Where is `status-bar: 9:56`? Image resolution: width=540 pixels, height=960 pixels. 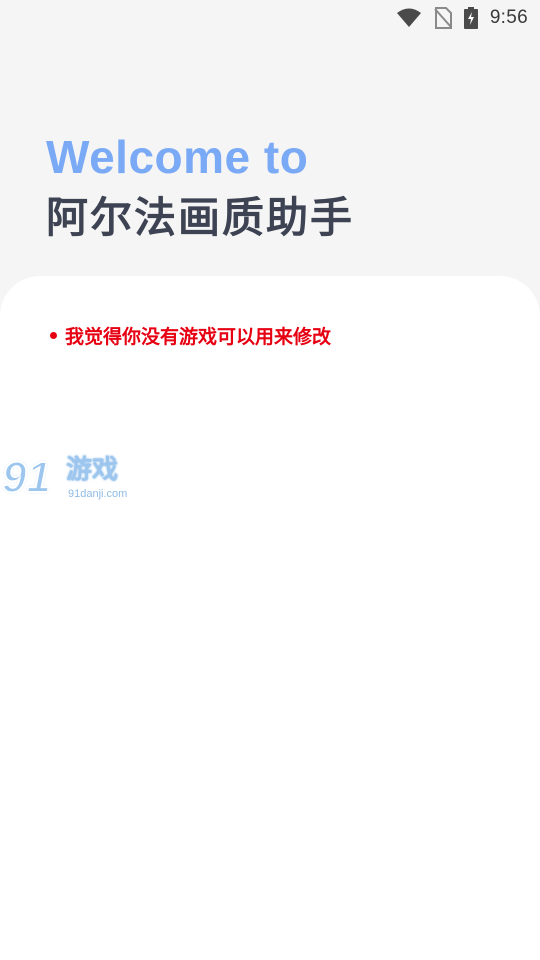 status-bar: 9:56 is located at coordinates (270, 18).